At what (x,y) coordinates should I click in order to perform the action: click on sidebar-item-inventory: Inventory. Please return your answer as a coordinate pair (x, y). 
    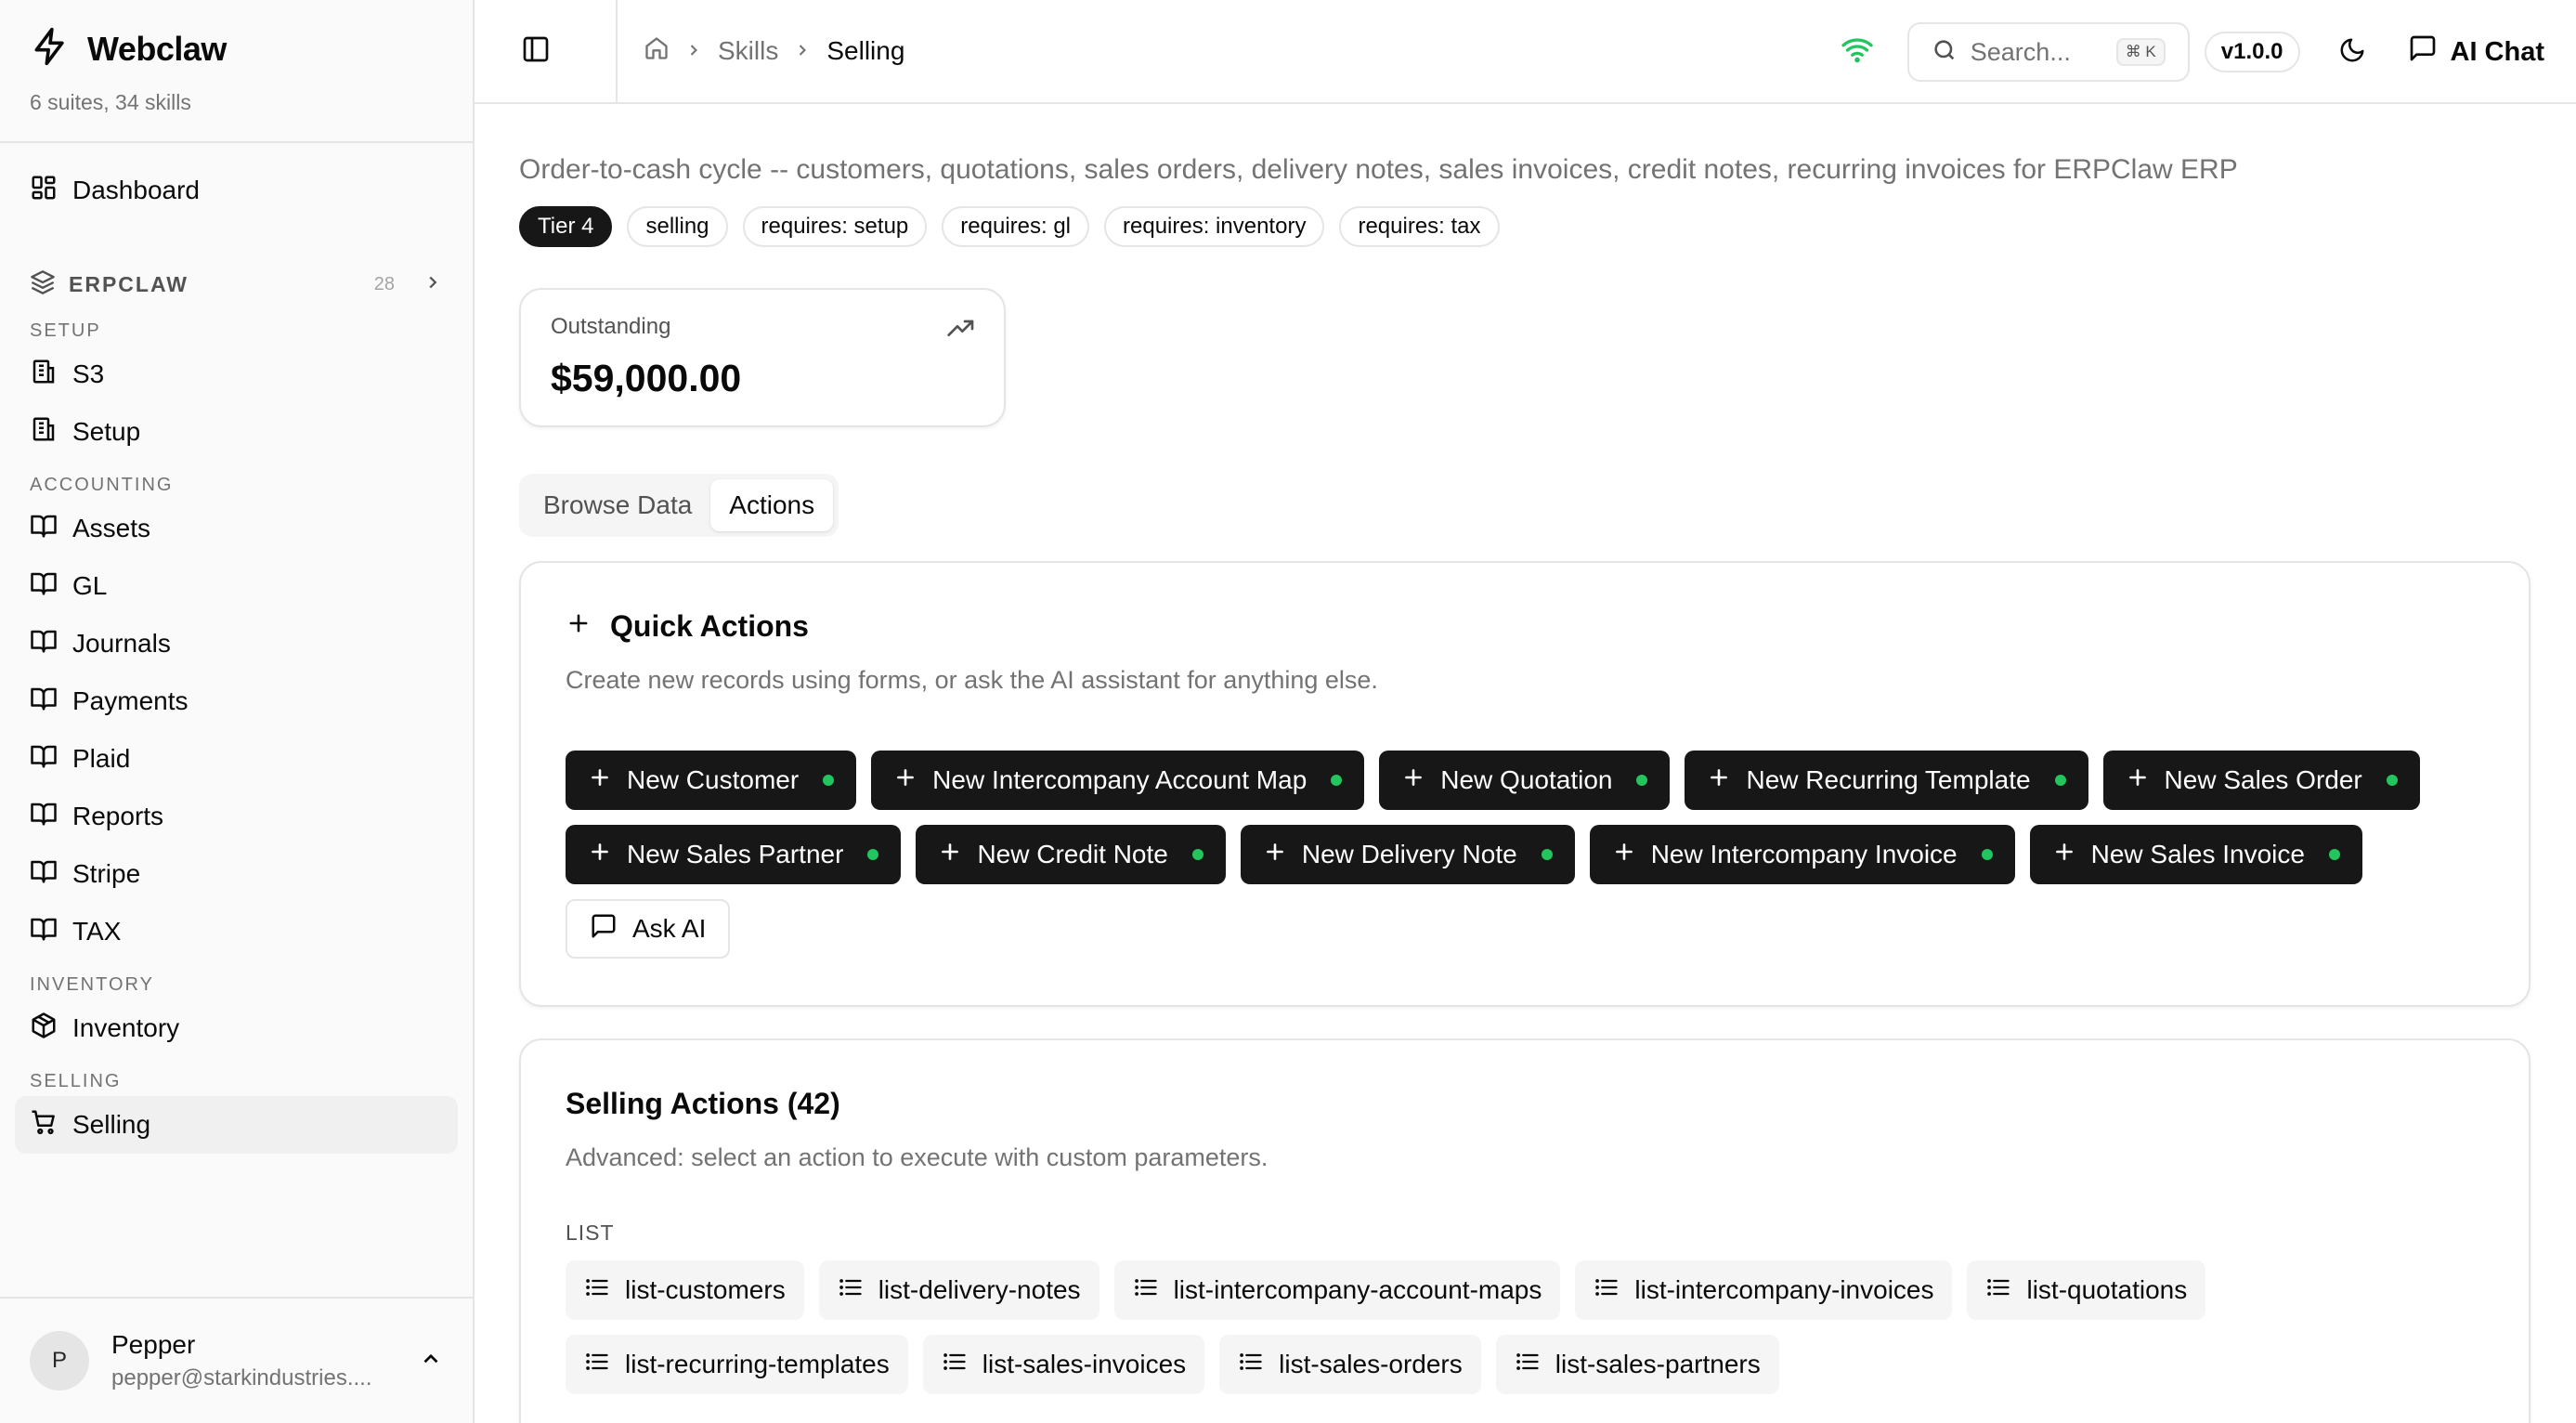
    Looking at the image, I should click on (237, 1028).